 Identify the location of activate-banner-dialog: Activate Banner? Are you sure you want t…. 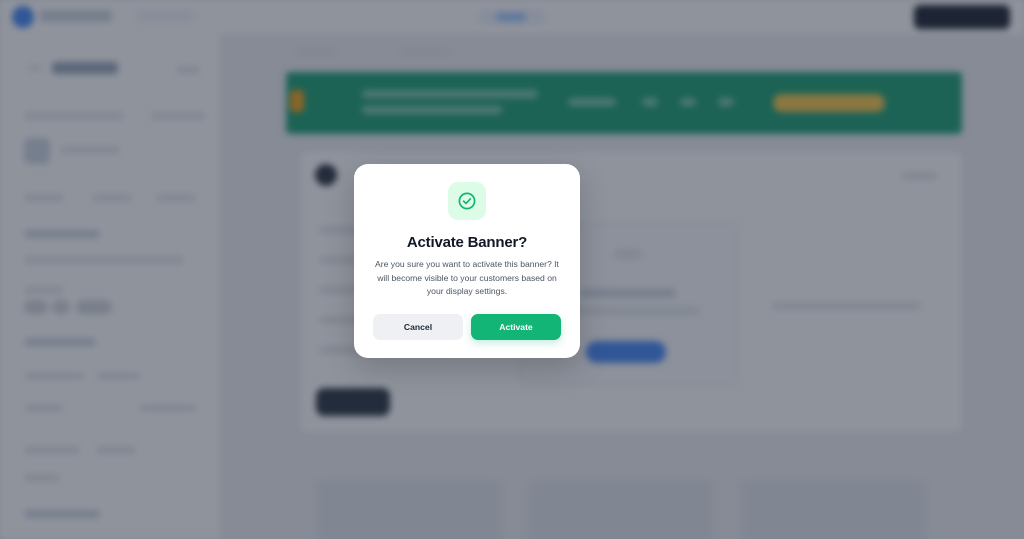
(467, 261).